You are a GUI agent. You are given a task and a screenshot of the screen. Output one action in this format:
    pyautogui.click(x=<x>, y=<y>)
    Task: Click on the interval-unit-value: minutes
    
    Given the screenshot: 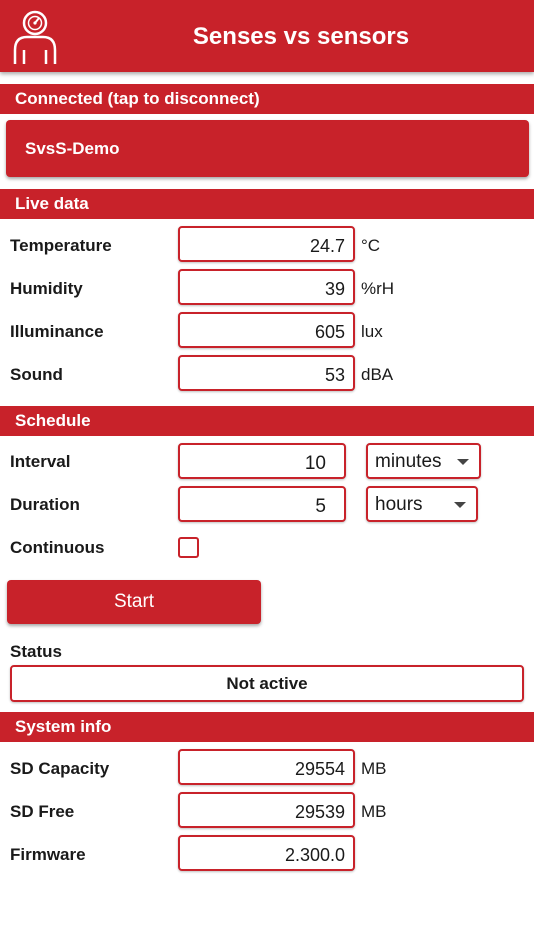 What is the action you would take?
    pyautogui.click(x=408, y=461)
    